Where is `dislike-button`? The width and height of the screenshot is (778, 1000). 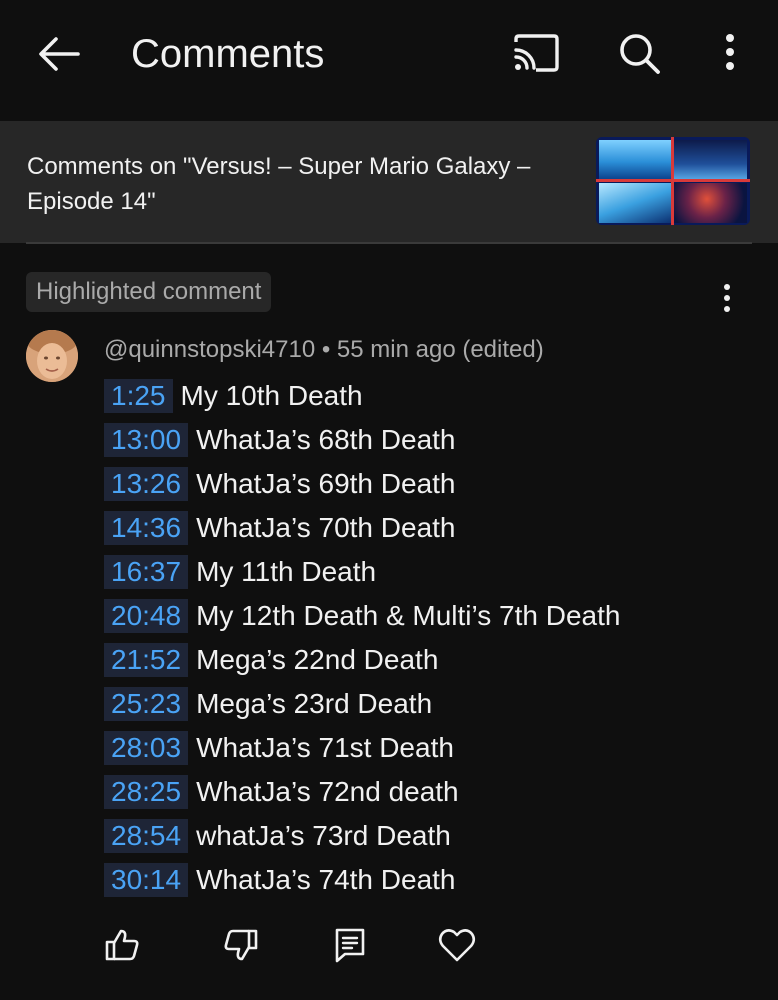
dislike-button is located at coordinates (241, 945).